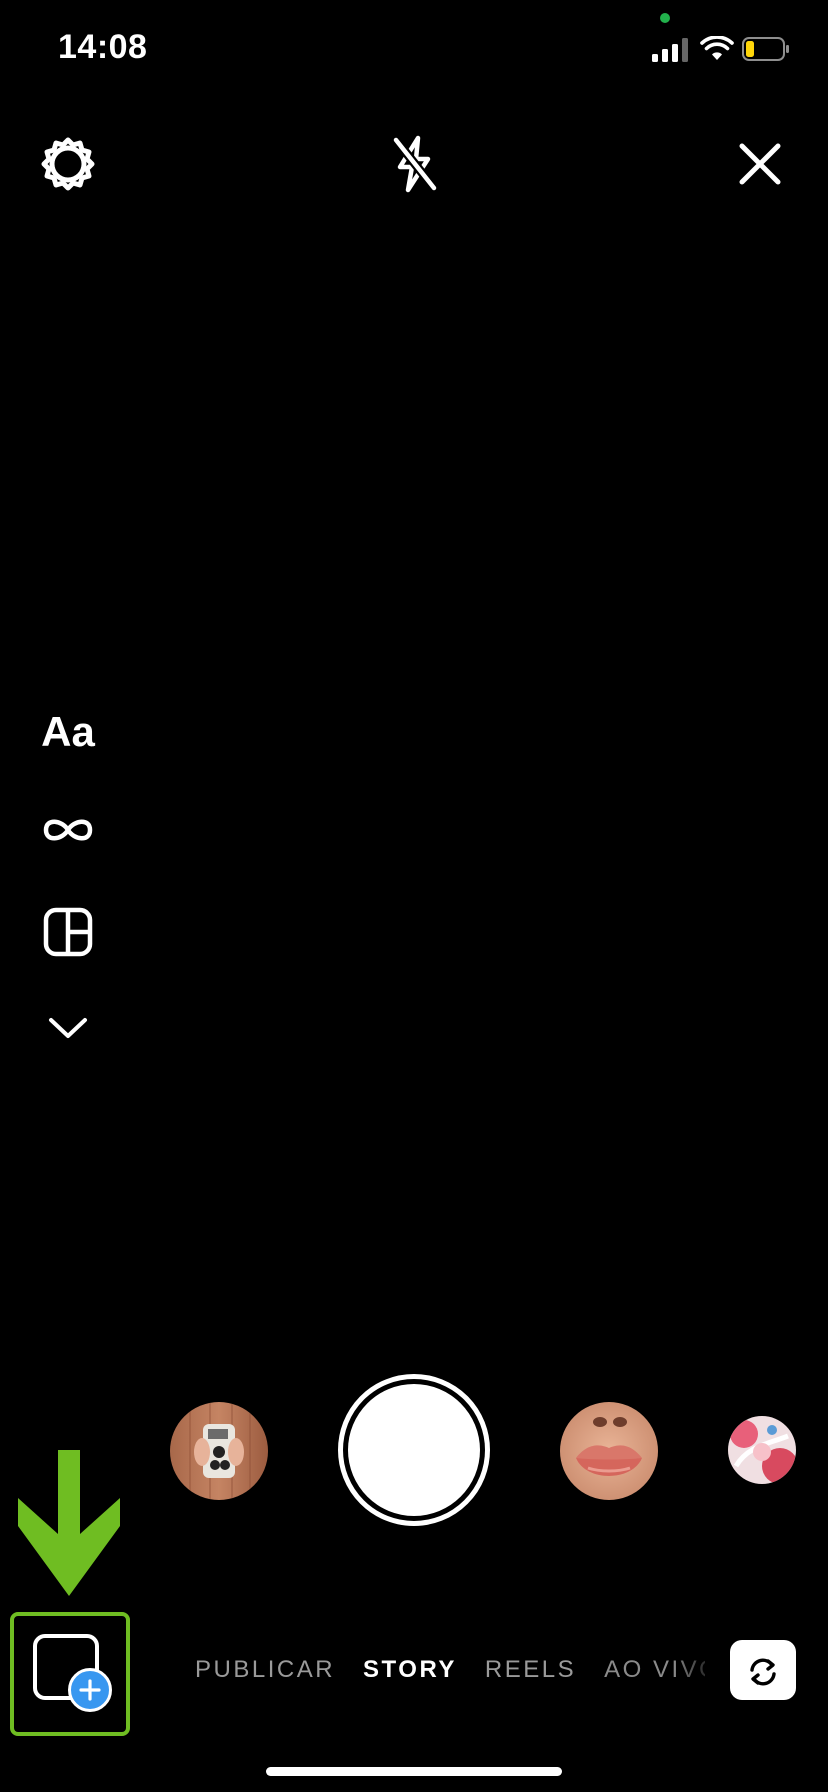 The image size is (828, 1792). Describe the element at coordinates (68, 164) in the screenshot. I see `settings-gear-icon` at that location.